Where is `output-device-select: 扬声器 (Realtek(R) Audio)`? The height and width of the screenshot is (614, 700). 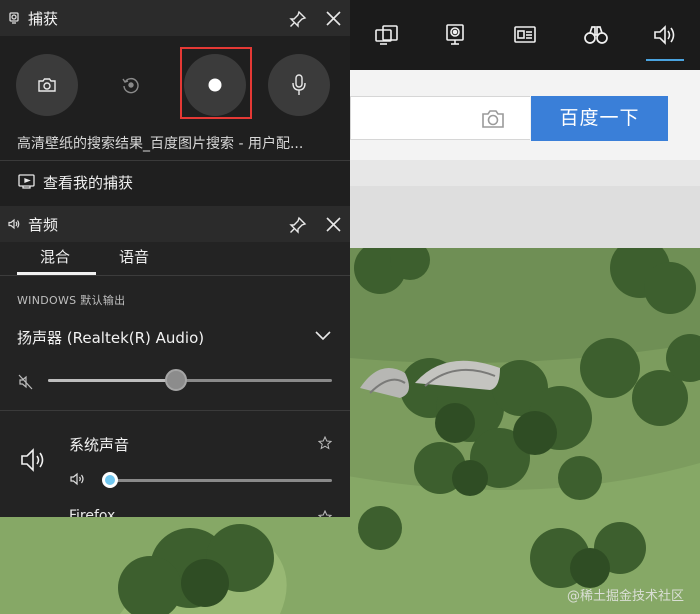
output-device-select: 扬声器 (Realtek(R) Audio) is located at coordinates (110, 337).